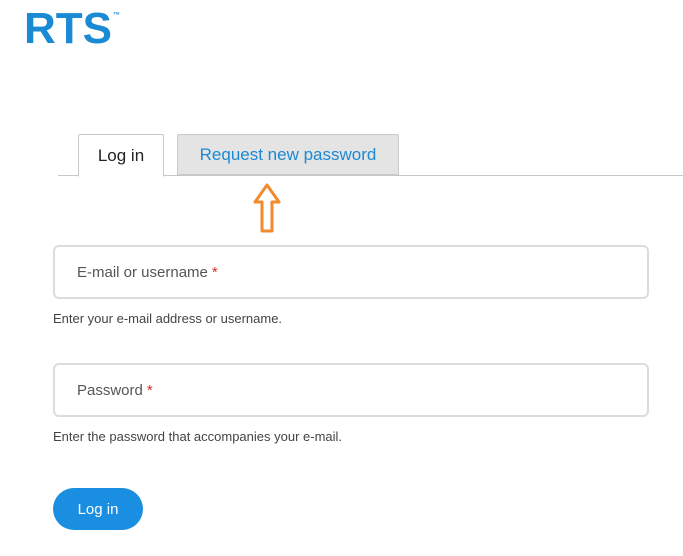  Describe the element at coordinates (68, 28) in the screenshot. I see `logo-text: RTS` at that location.